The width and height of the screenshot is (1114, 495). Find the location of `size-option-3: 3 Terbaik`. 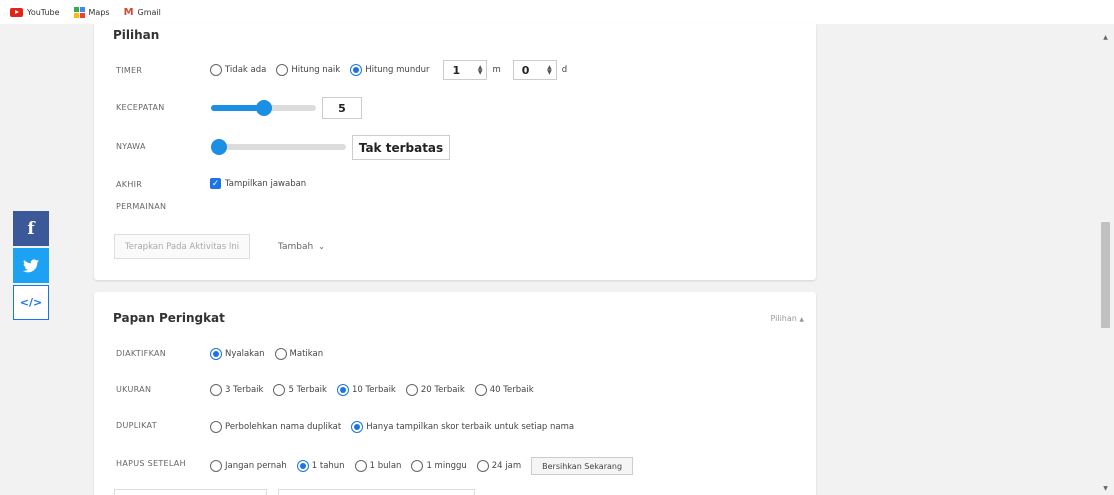

size-option-3: 3 Terbaik is located at coordinates (236, 390).